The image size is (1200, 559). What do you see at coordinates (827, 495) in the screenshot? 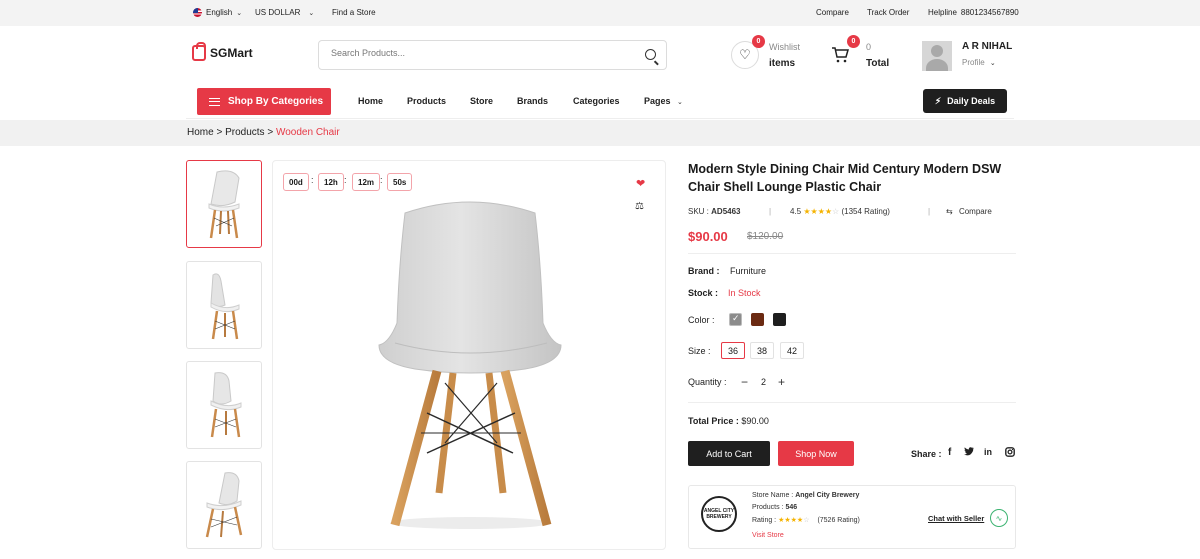
I see `store-name-value: Angel City Brewery` at bounding box center [827, 495].